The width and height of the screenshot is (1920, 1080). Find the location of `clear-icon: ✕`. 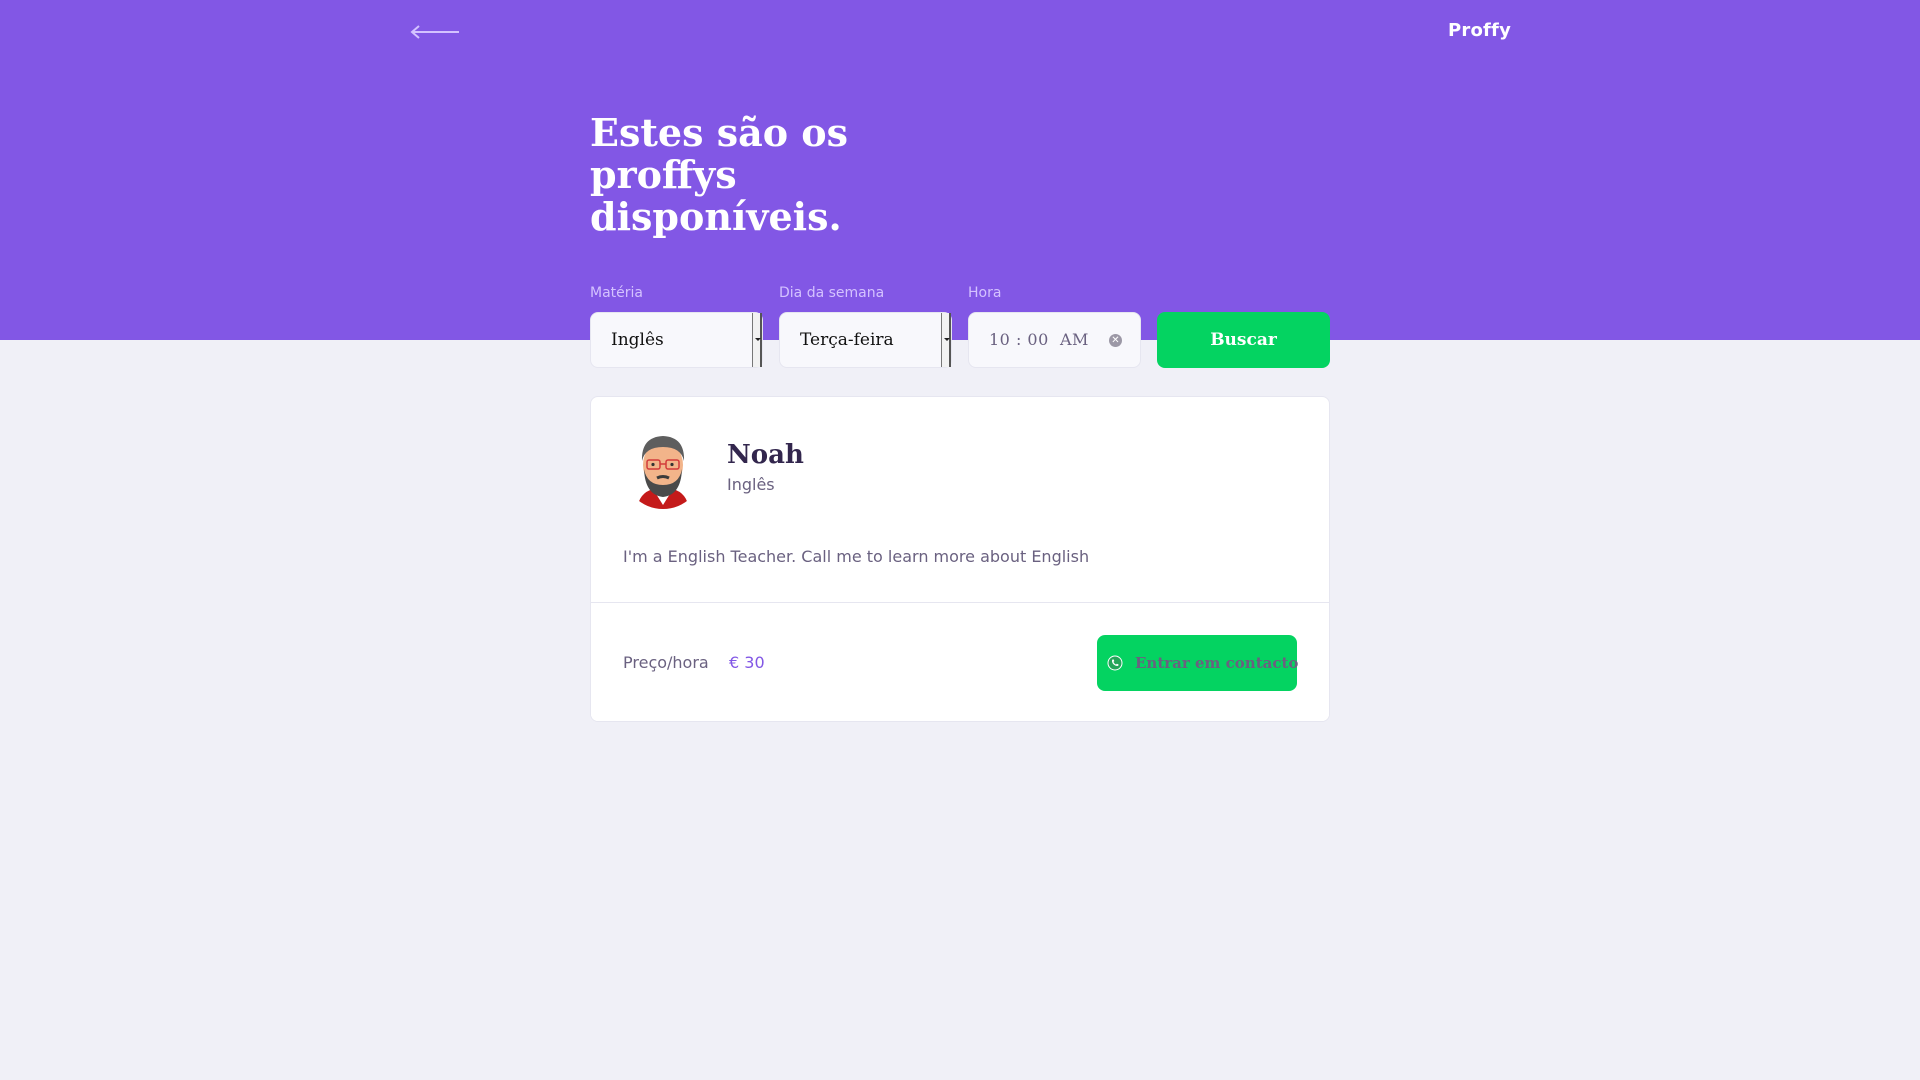

clear-icon: ✕ is located at coordinates (1115, 340).